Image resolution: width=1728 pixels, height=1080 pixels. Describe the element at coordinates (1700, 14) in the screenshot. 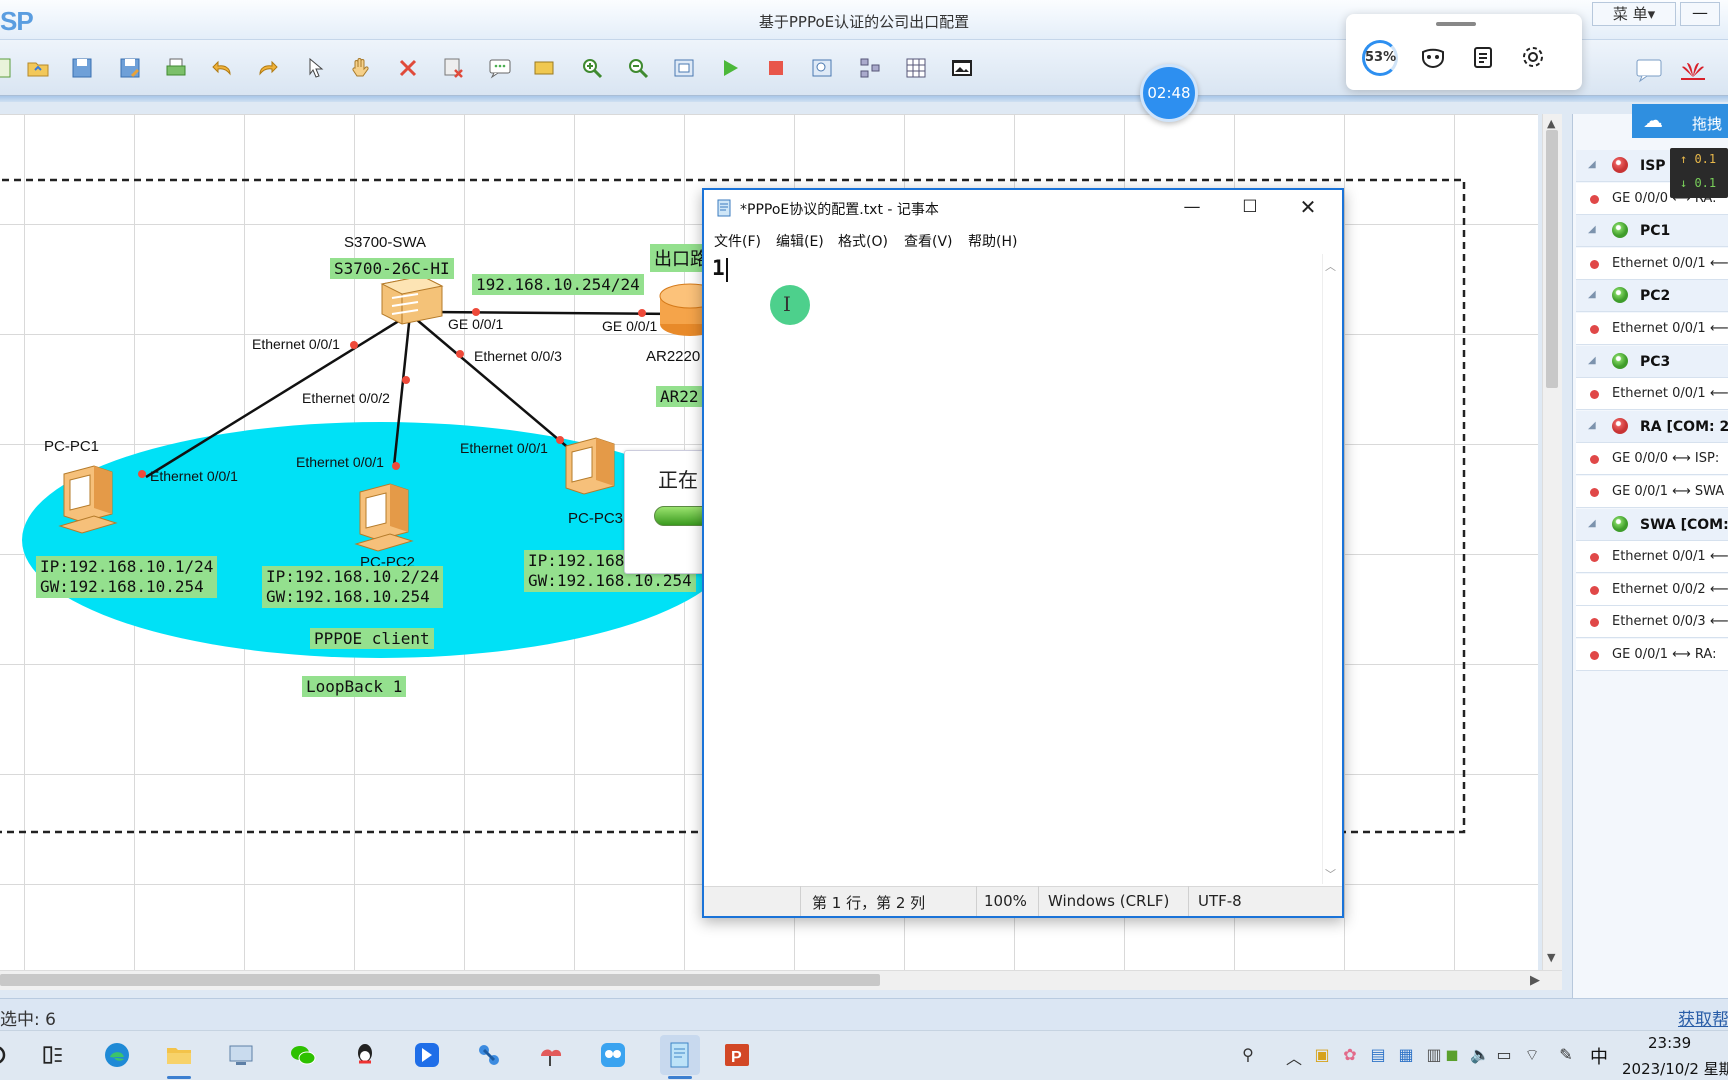

I see `minimize-button: —` at that location.